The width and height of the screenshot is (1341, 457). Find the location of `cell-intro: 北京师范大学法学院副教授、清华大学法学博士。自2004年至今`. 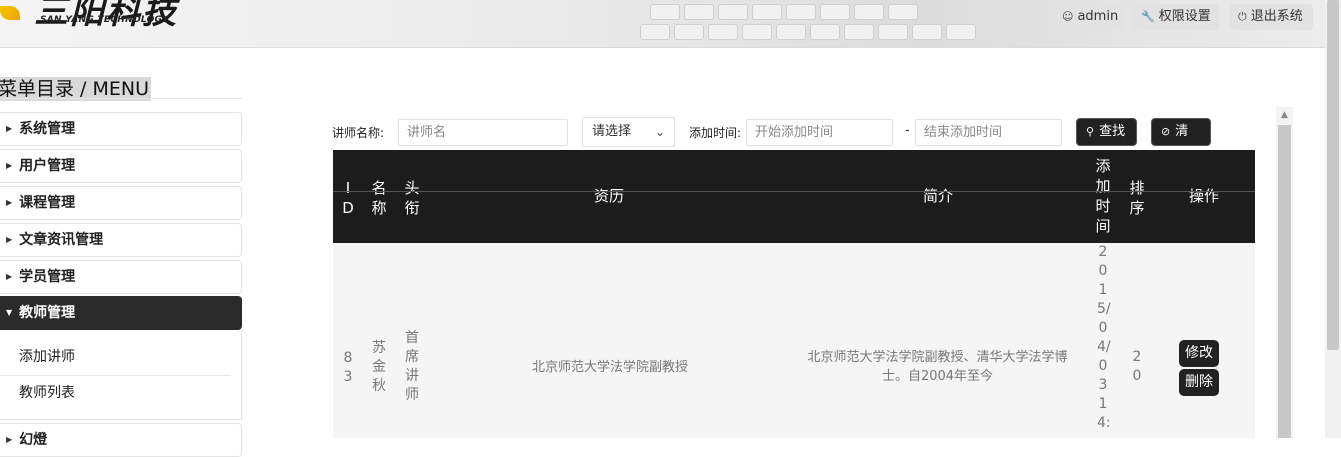

cell-intro: 北京师范大学法学院副教授、清华大学法学博士。自2004年至今 is located at coordinates (937, 367).